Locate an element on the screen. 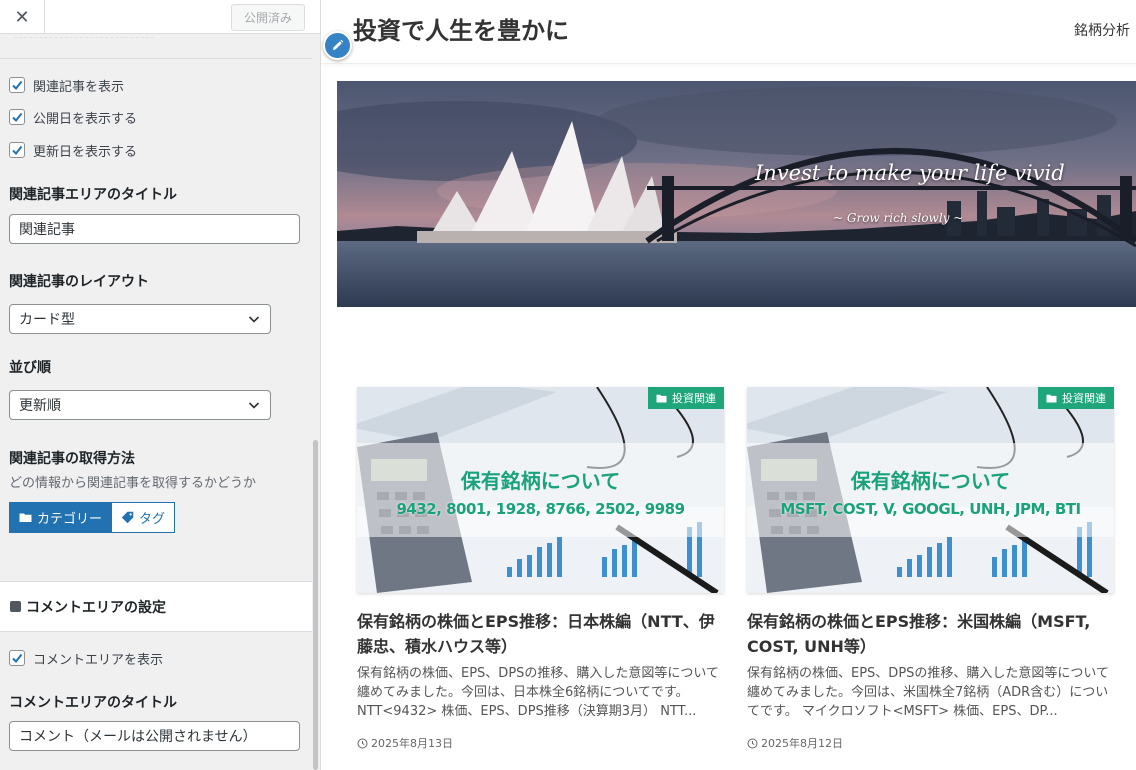 This screenshot has height=770, width=1136. post-date: 2025年8月12日 is located at coordinates (795, 743).